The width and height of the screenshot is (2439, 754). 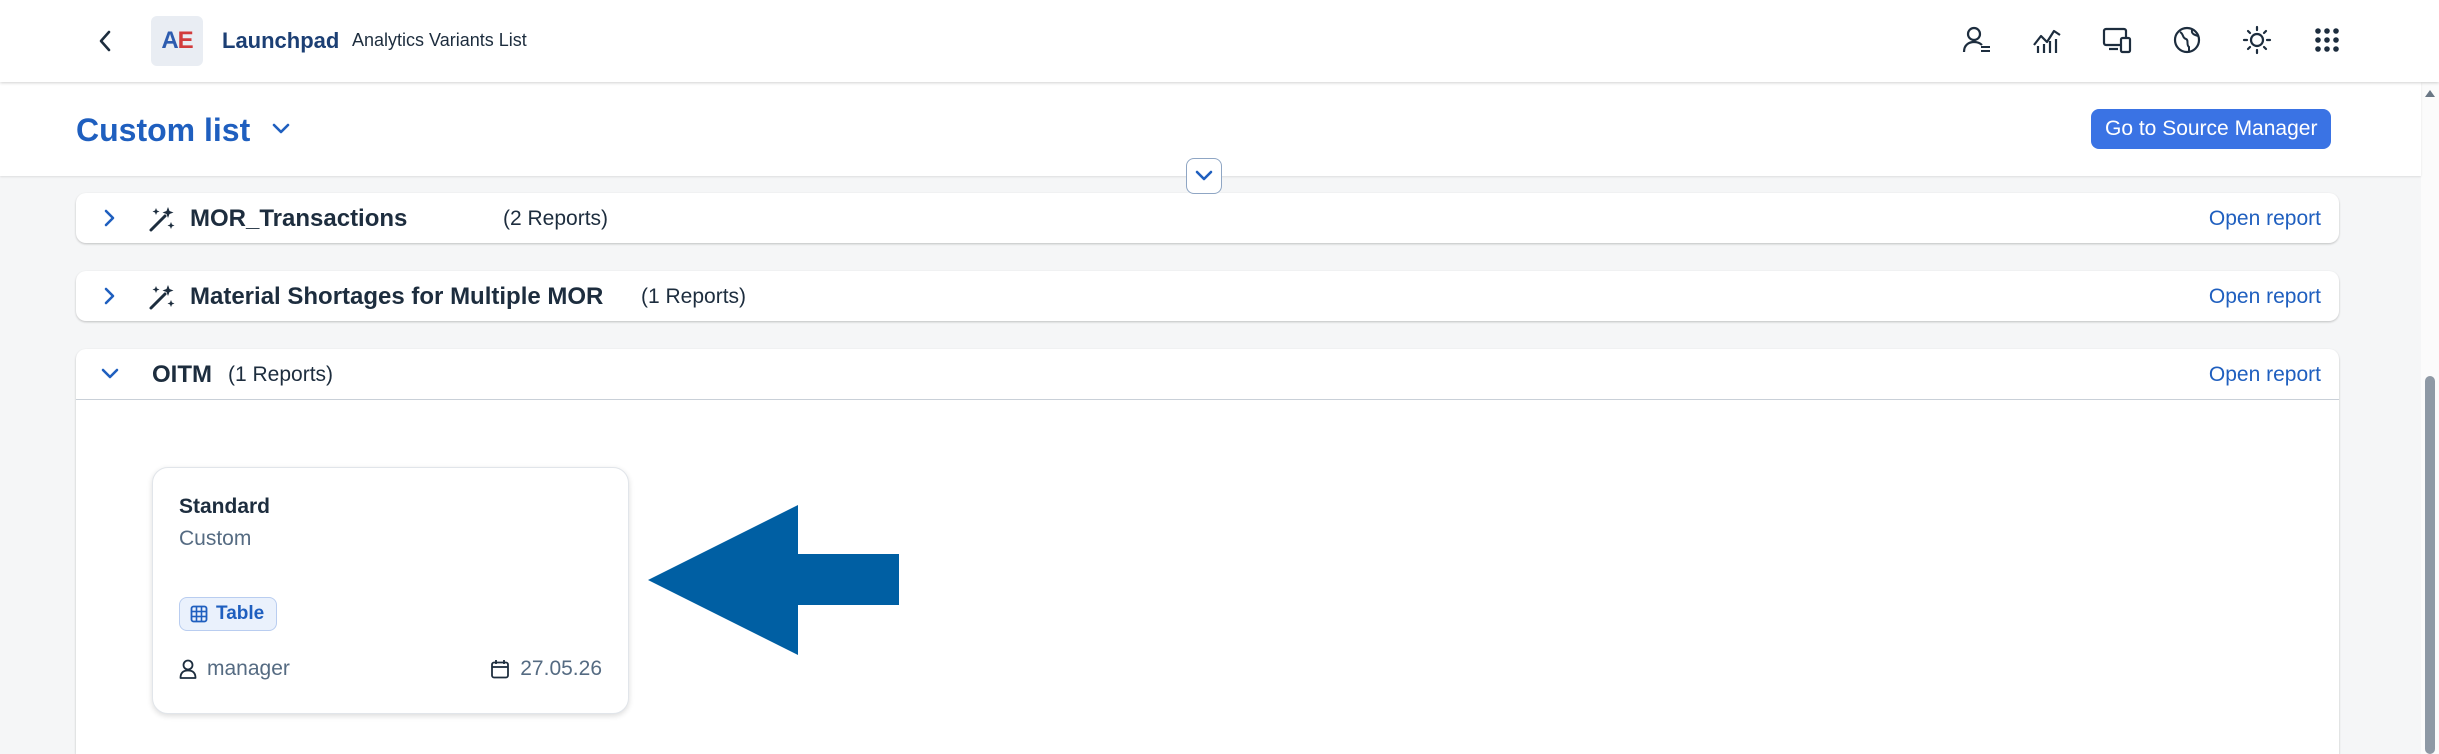 I want to click on panel-title: Material Shortages for Multiple MOR, so click(x=397, y=296).